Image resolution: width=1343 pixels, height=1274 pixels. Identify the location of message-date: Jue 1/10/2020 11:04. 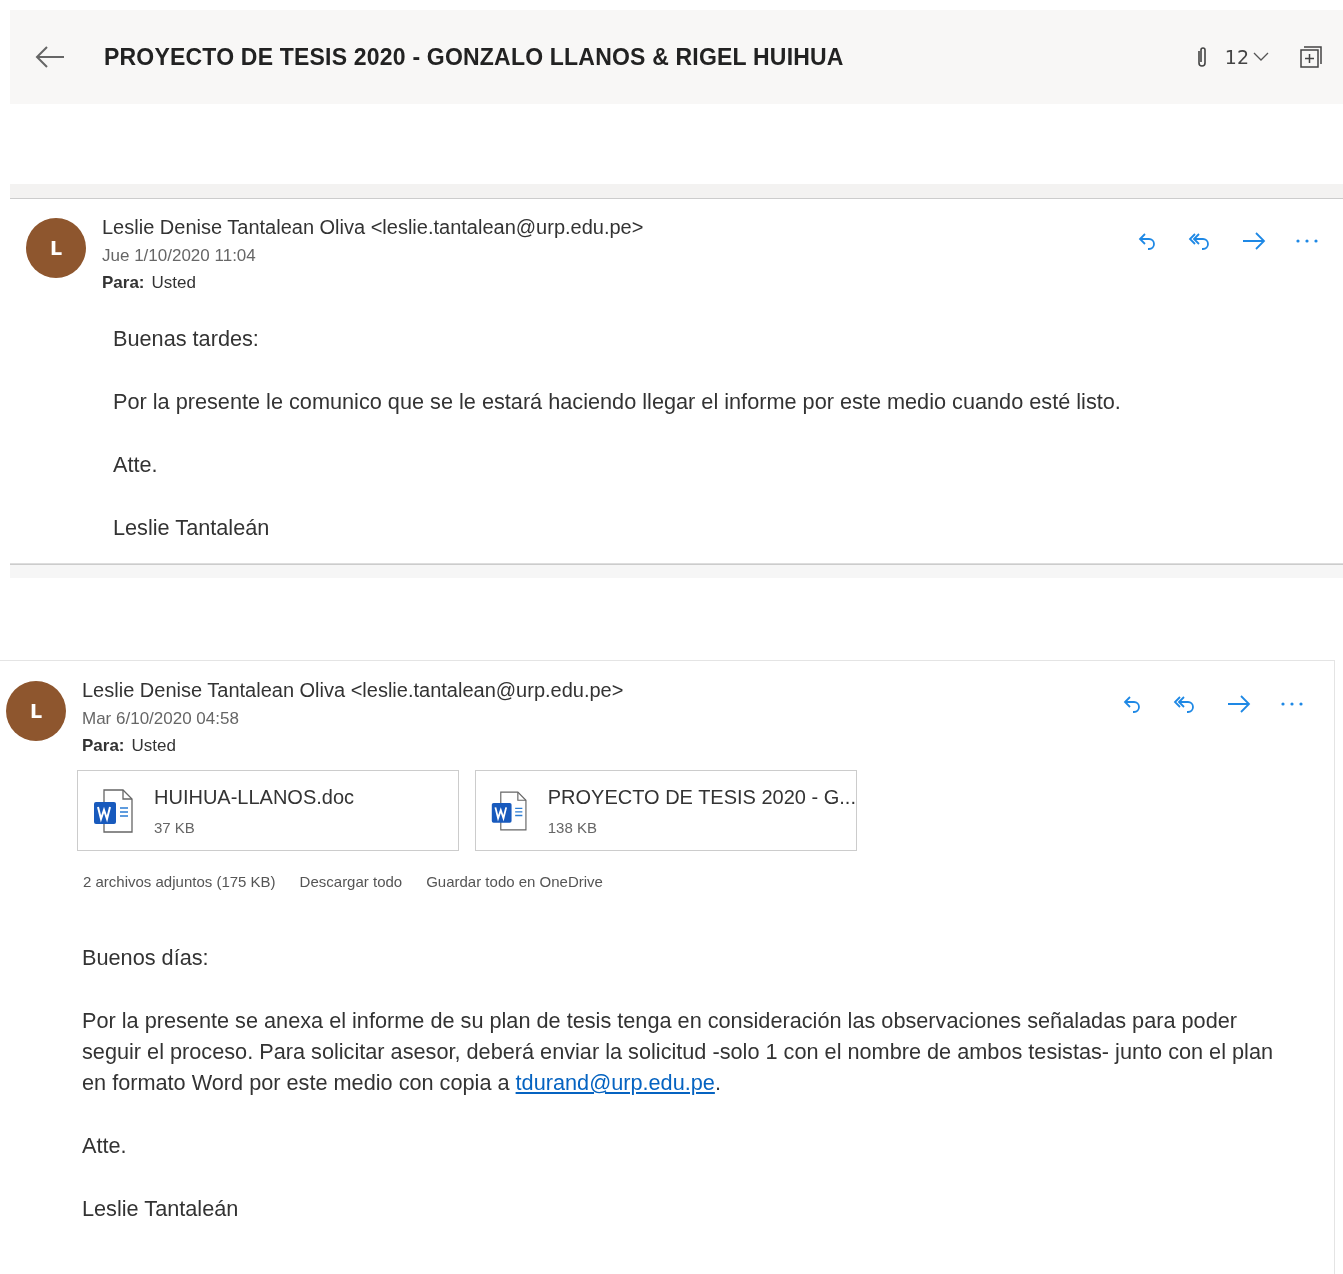
(179, 256).